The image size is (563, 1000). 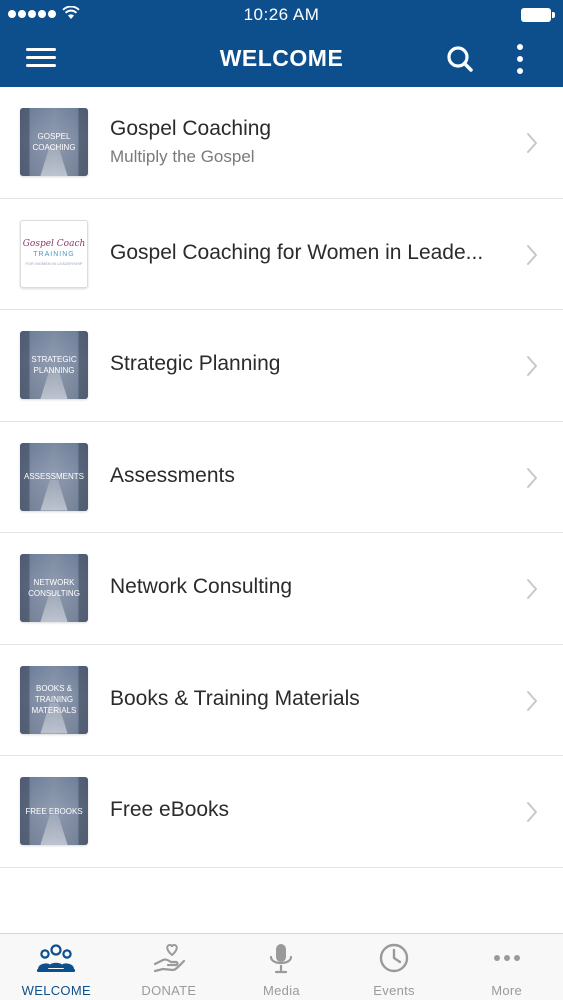 What do you see at coordinates (169, 990) in the screenshot?
I see `tab-label: DONATE` at bounding box center [169, 990].